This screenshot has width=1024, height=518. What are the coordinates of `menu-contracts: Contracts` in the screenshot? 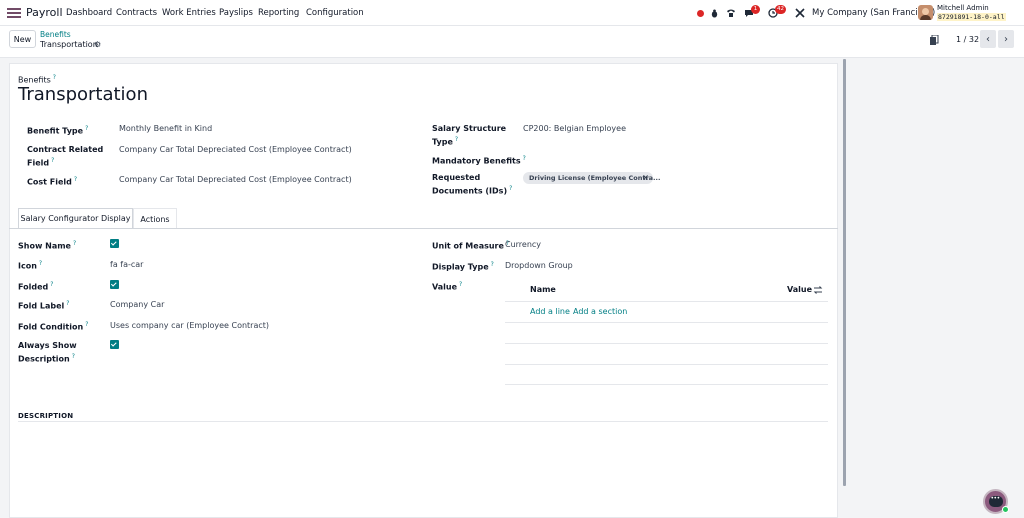 It's located at (136, 13).